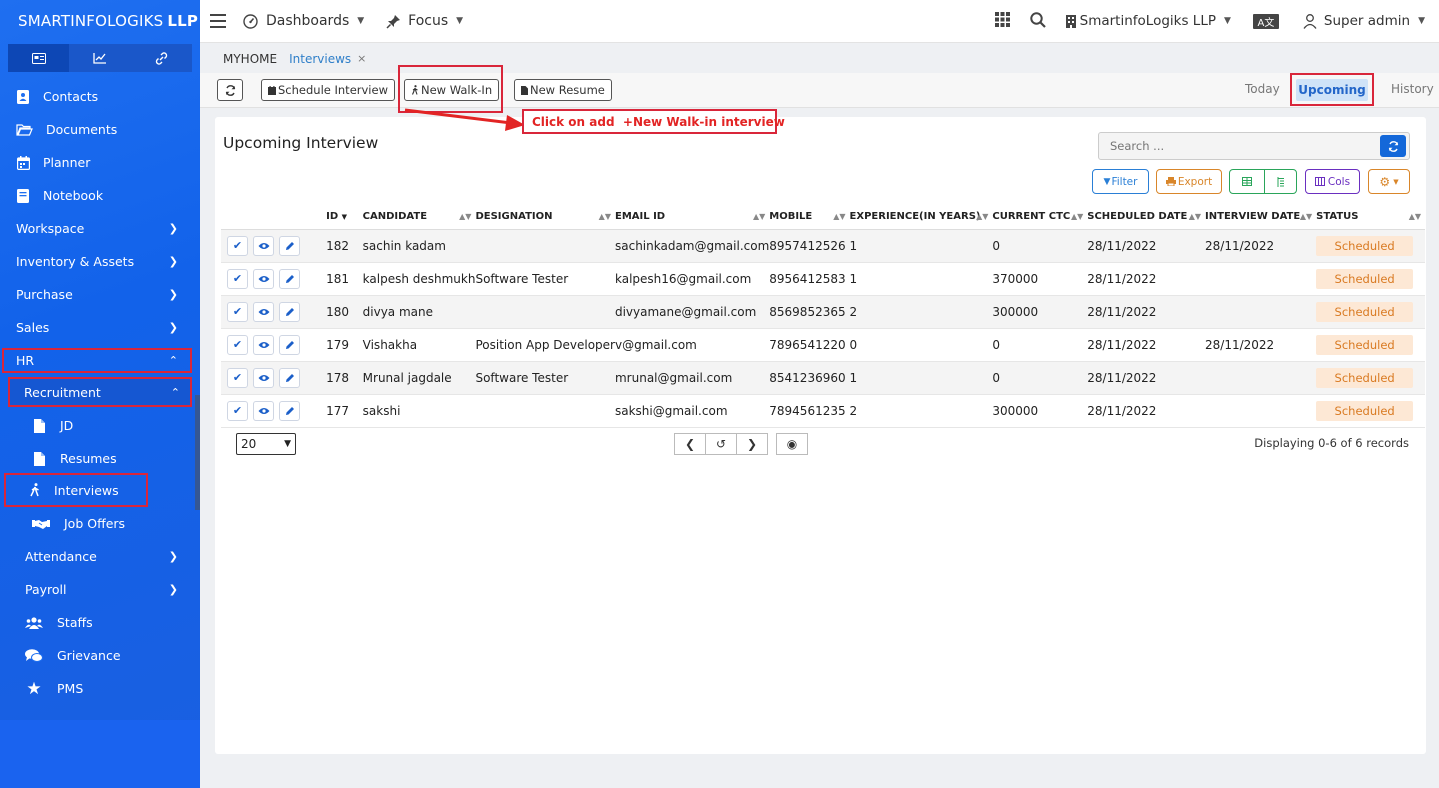 The height and width of the screenshot is (788, 1439). What do you see at coordinates (100, 655) in the screenshot?
I see `sidebar-item-grievance: Grievance` at bounding box center [100, 655].